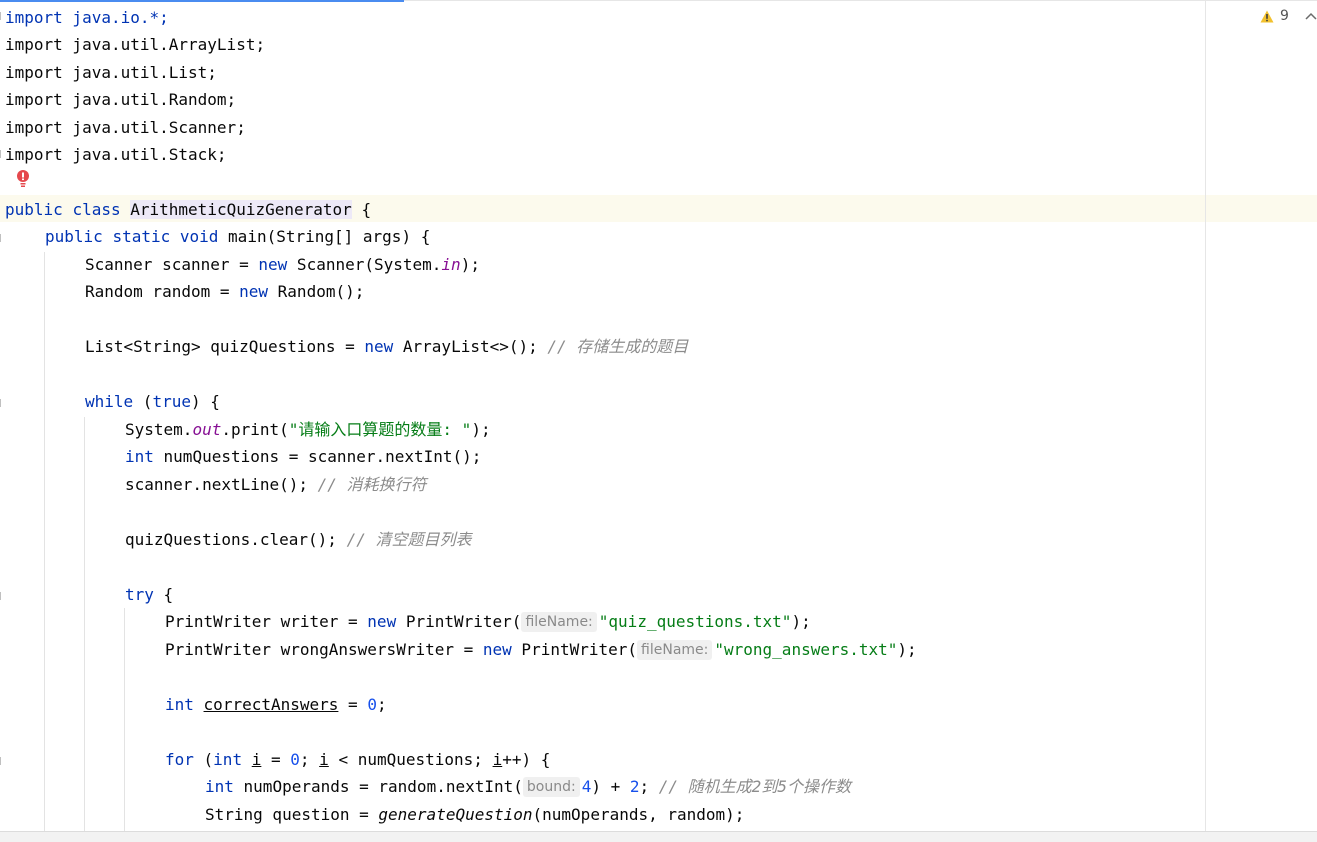 This screenshot has width=1317, height=842. I want to click on code-text: ArrayList<>();, so click(470, 346).